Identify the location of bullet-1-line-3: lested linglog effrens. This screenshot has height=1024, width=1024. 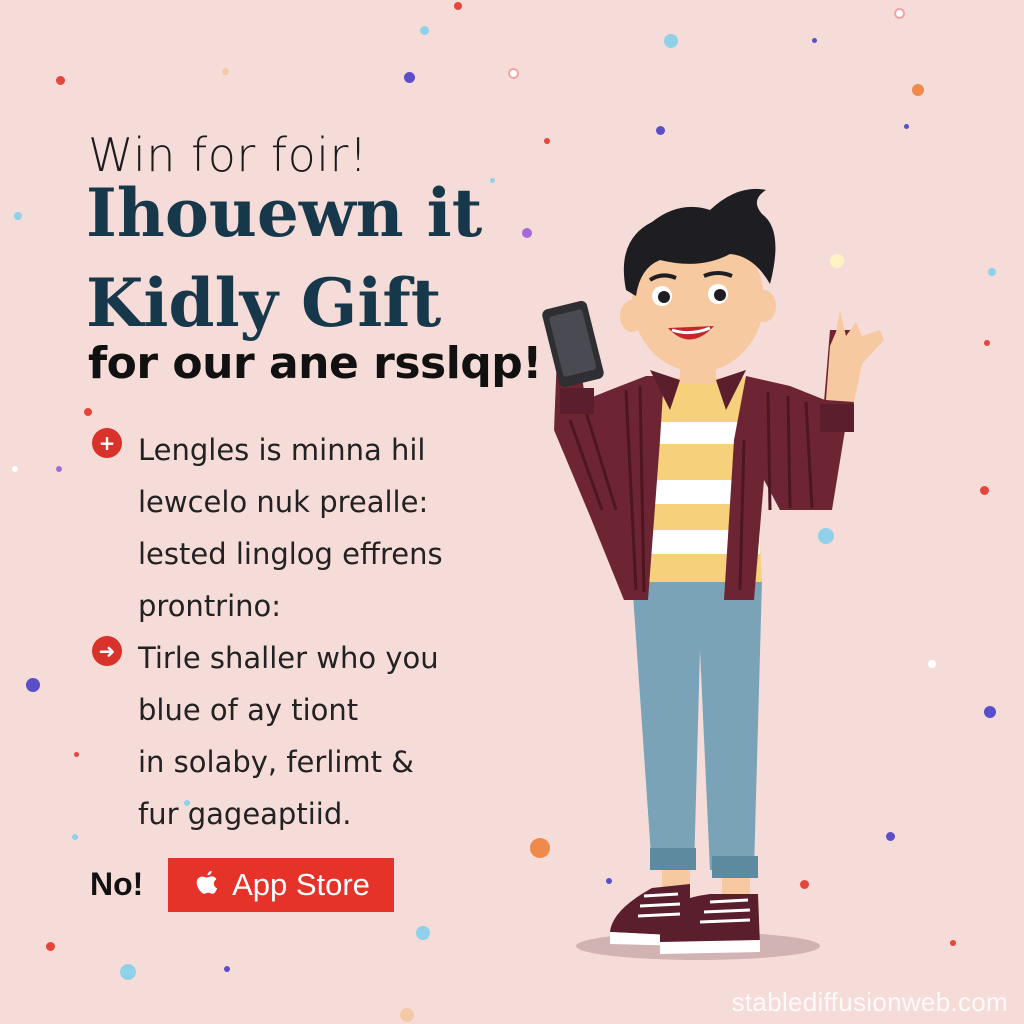
(290, 554).